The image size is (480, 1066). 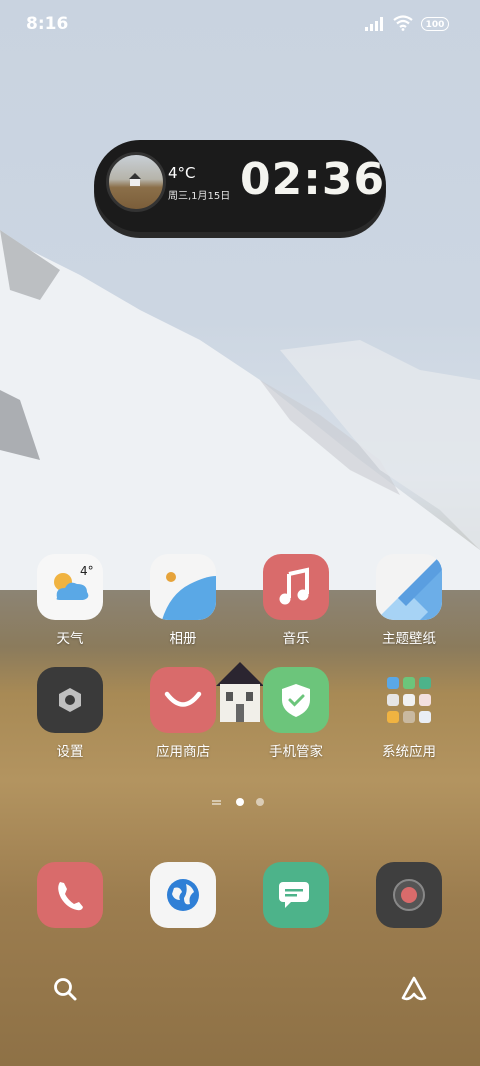 I want to click on search-icon, so click(x=65, y=989).